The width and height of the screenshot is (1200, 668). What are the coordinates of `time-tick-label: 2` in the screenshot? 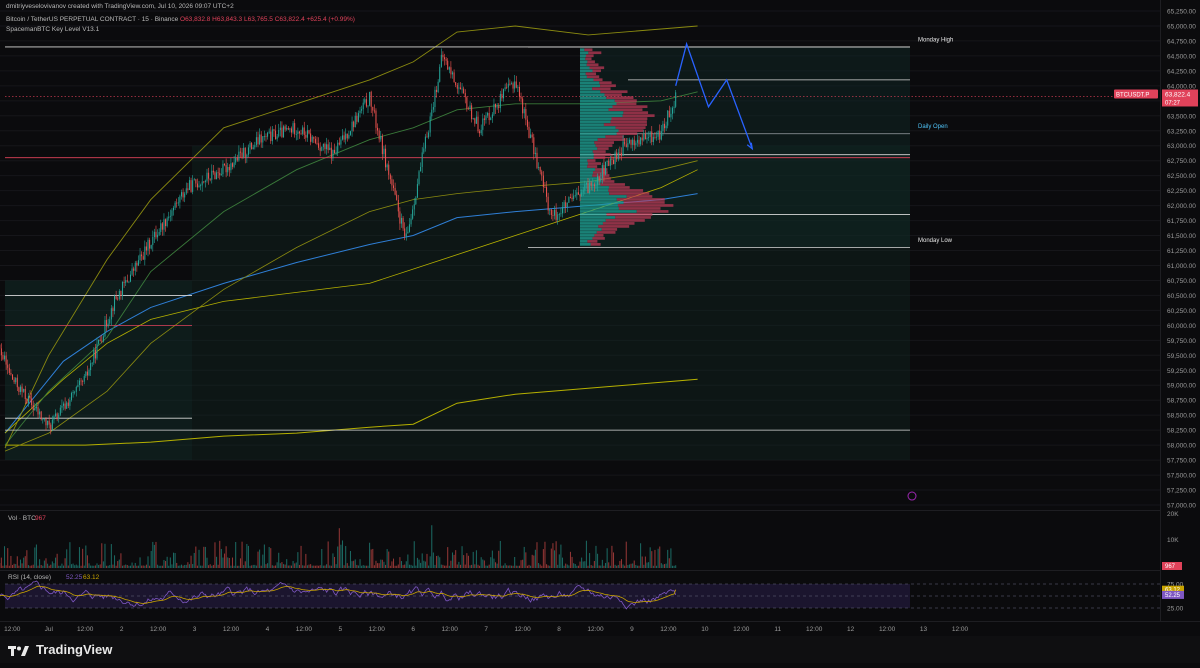 It's located at (122, 629).